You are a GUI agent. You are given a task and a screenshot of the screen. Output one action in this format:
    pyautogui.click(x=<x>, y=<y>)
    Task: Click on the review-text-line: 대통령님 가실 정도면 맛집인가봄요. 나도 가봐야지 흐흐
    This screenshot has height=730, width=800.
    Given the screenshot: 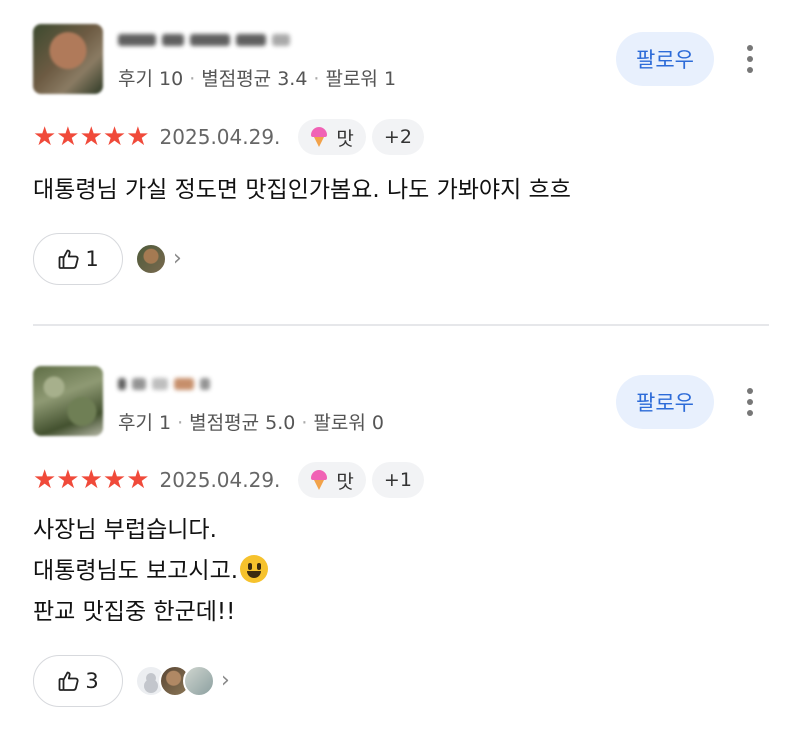 What is the action you would take?
    pyautogui.click(x=302, y=190)
    